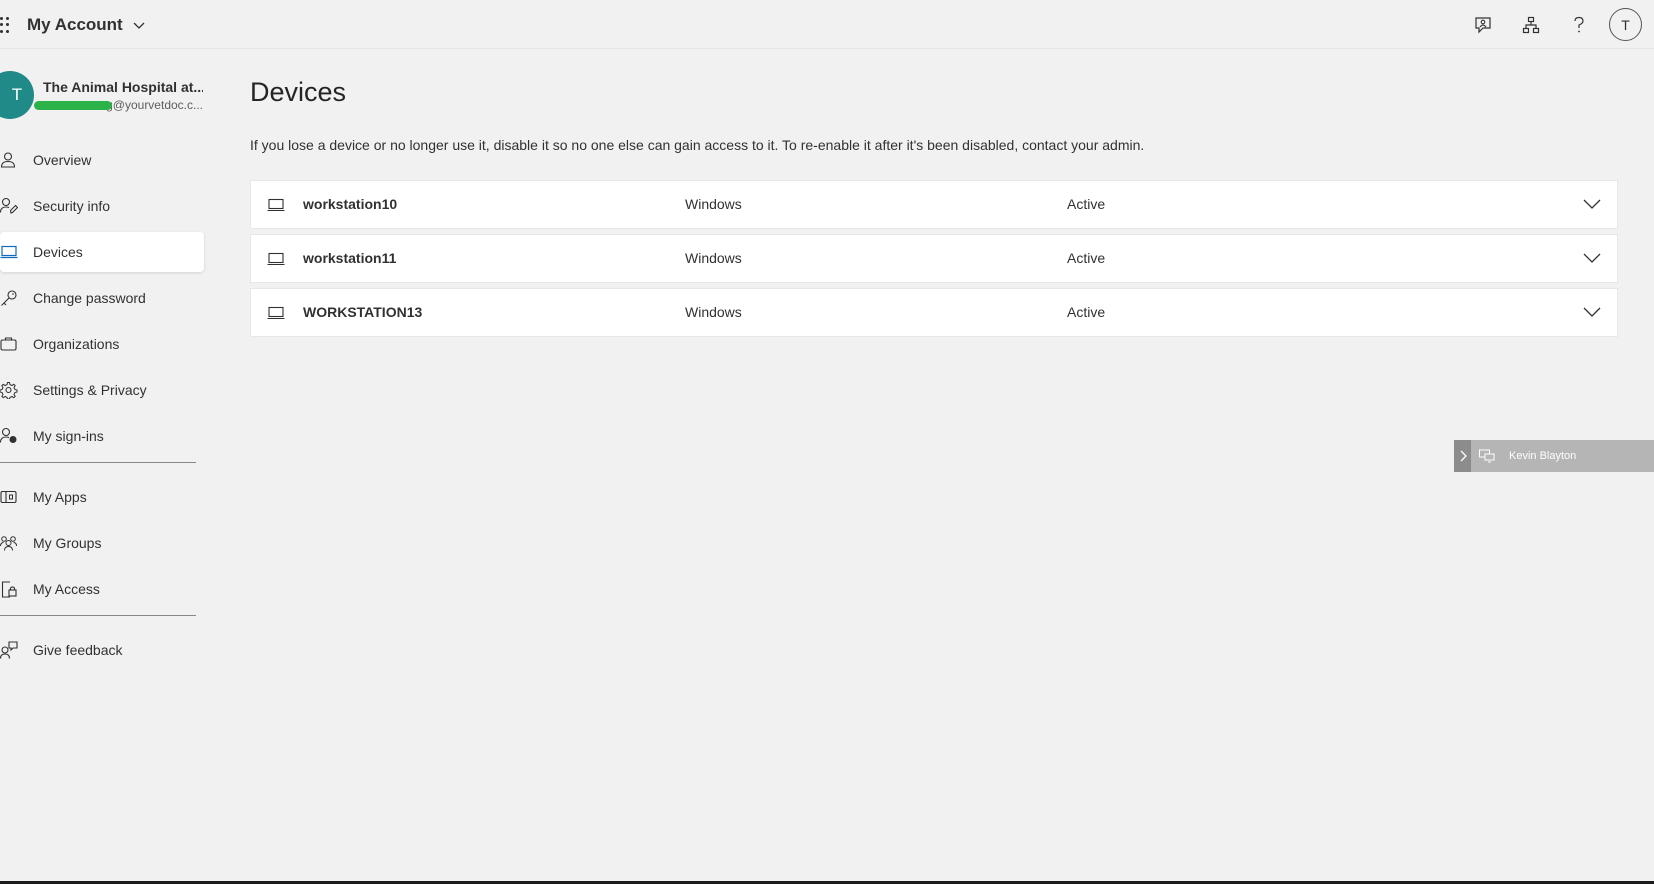 The image size is (1654, 884). What do you see at coordinates (934, 258) in the screenshot?
I see `device-row: workstation11 Windows Active` at bounding box center [934, 258].